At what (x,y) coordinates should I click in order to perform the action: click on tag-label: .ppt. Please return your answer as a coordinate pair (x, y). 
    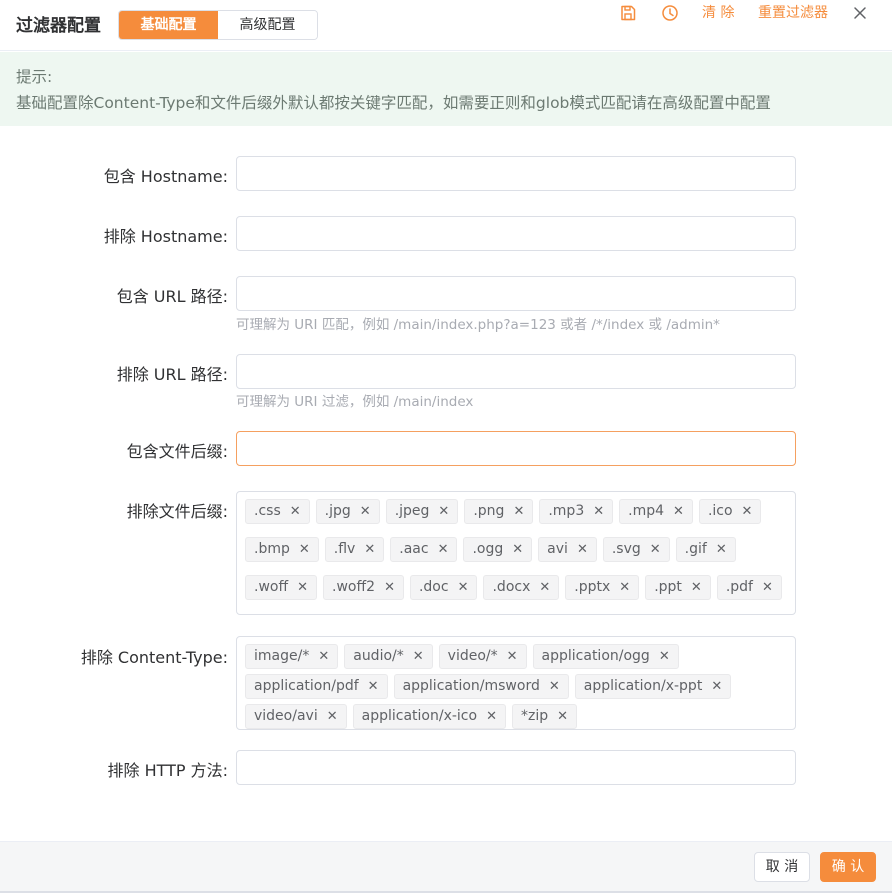
    Looking at the image, I should click on (668, 586).